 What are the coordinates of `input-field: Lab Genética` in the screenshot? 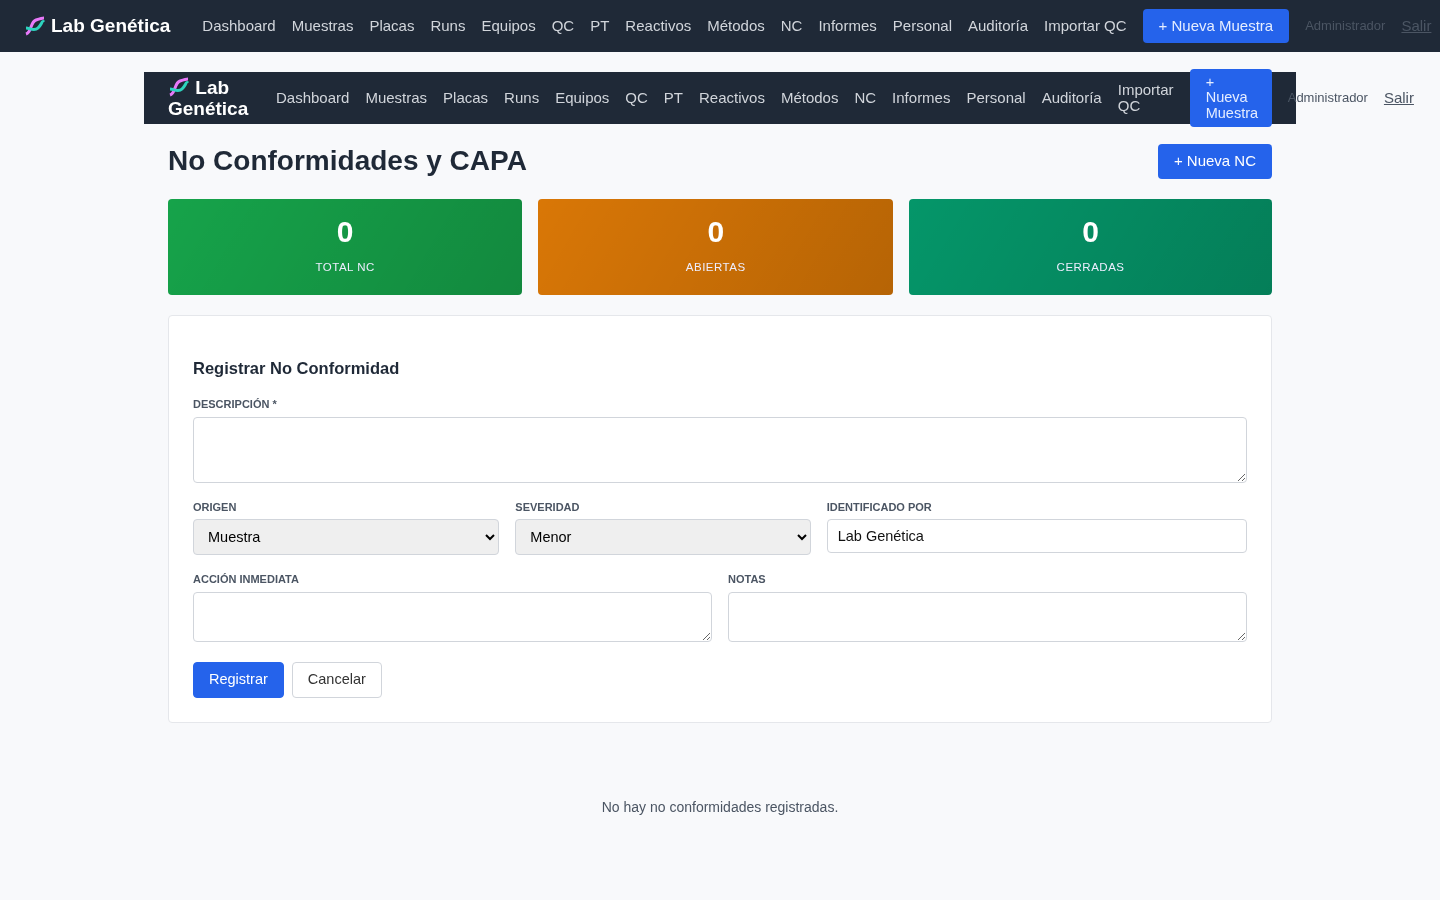 It's located at (1036, 536).